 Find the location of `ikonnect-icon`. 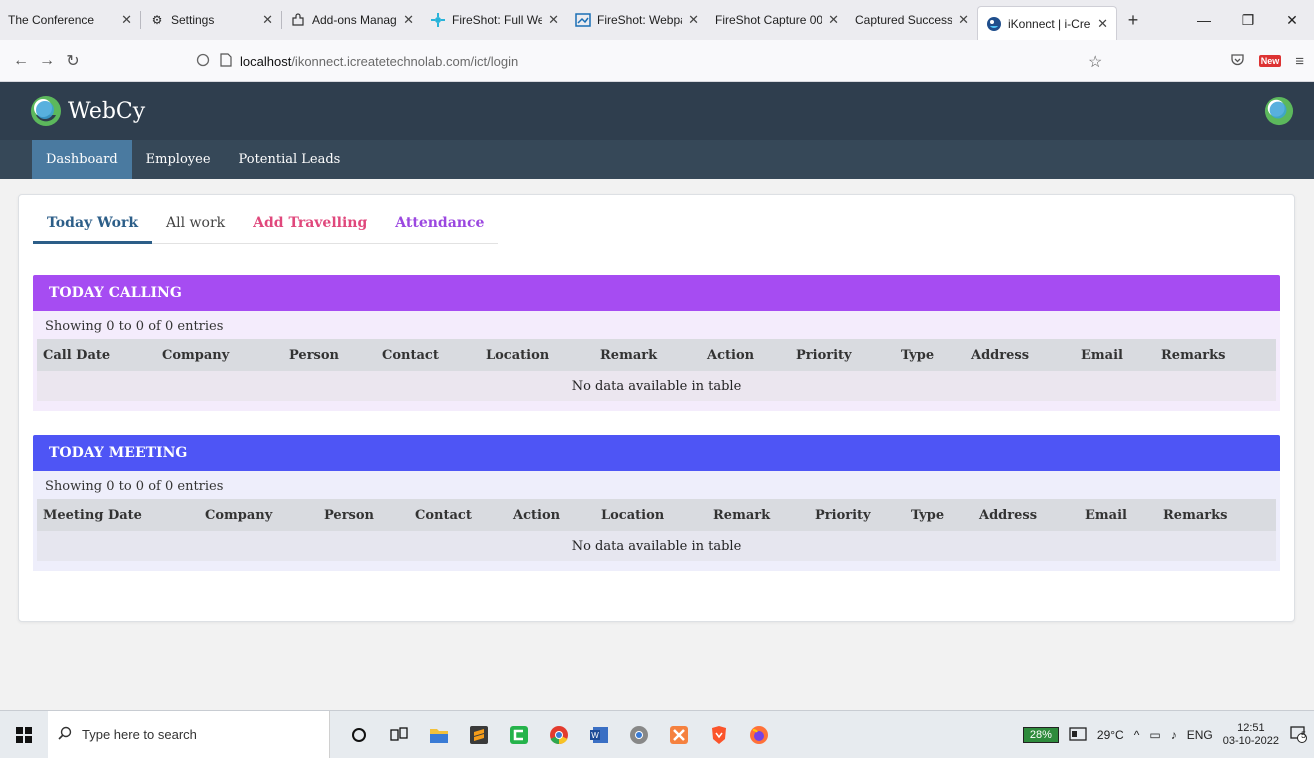

ikonnect-icon is located at coordinates (994, 24).